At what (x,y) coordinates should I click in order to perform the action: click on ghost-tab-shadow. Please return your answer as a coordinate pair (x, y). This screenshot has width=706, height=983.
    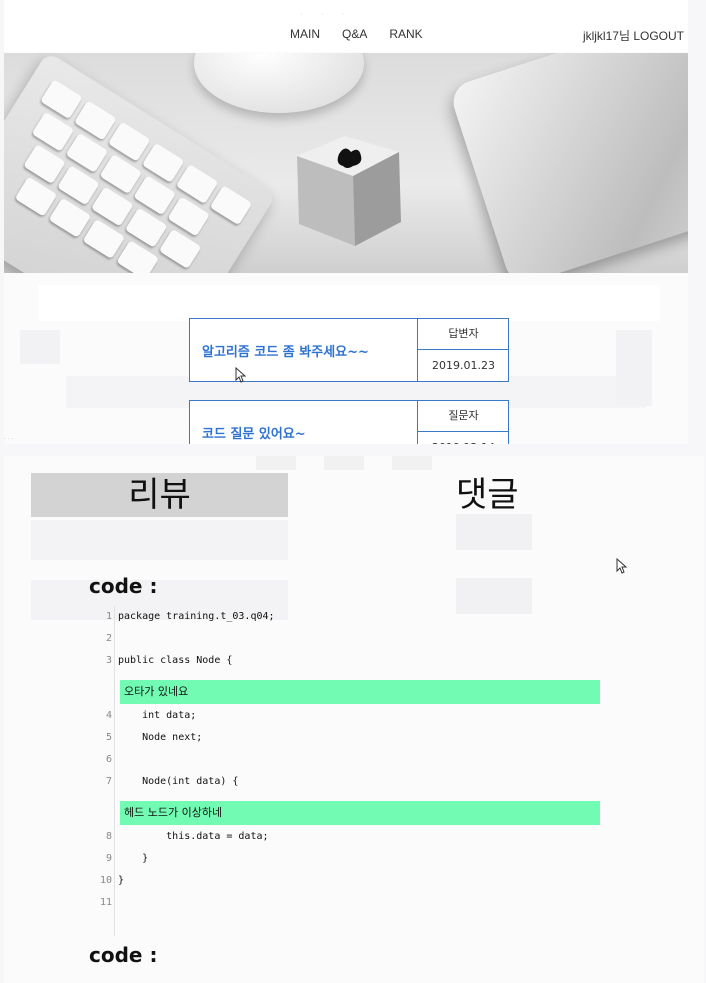
    Looking at the image, I should click on (494, 532).